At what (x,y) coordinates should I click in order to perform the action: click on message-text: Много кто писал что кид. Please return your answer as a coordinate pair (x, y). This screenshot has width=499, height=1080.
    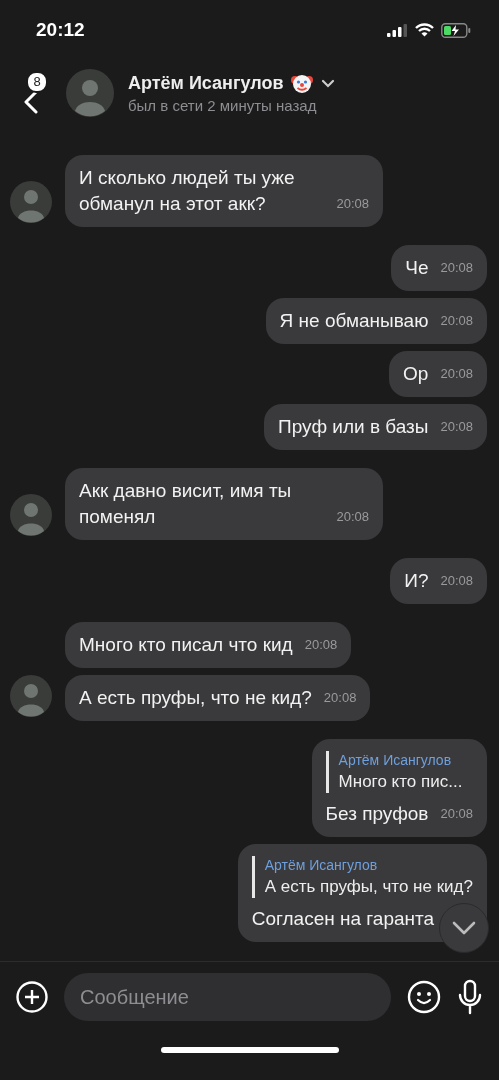
    Looking at the image, I should click on (186, 645).